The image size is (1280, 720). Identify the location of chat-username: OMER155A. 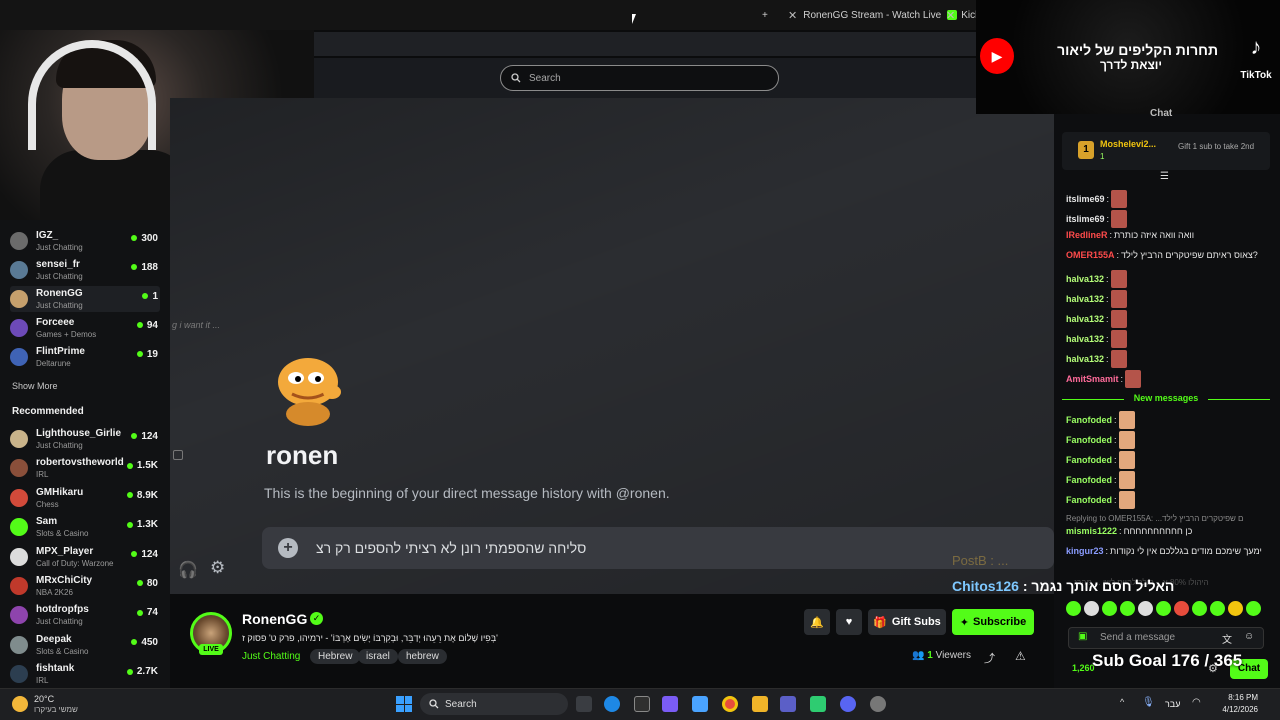
(1090, 255).